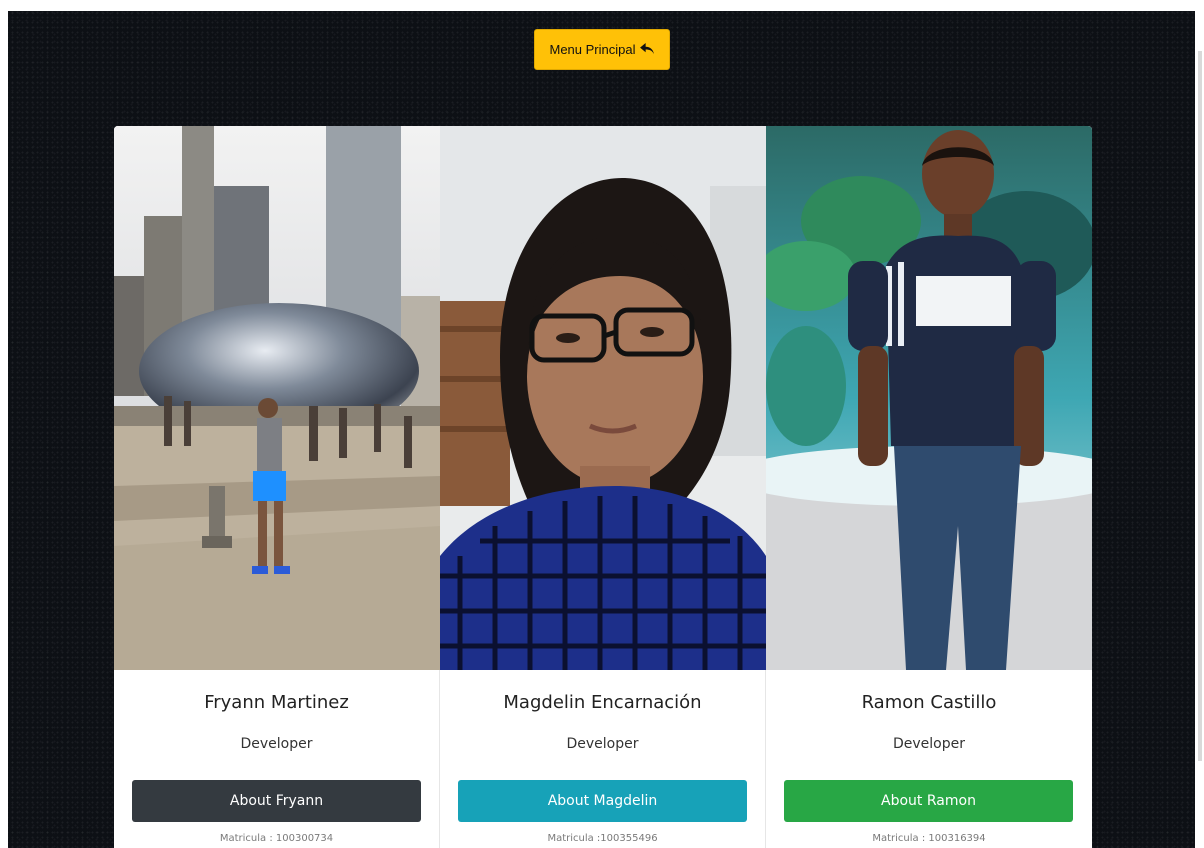  I want to click on scrollbar-thumb, so click(1200, 406).